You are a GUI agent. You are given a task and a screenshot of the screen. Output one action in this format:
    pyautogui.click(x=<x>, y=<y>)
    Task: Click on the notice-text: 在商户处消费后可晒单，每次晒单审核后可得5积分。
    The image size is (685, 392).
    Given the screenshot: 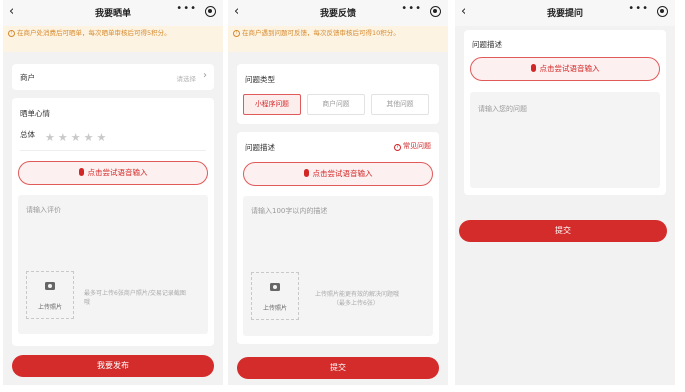 What is the action you would take?
    pyautogui.click(x=94, y=33)
    